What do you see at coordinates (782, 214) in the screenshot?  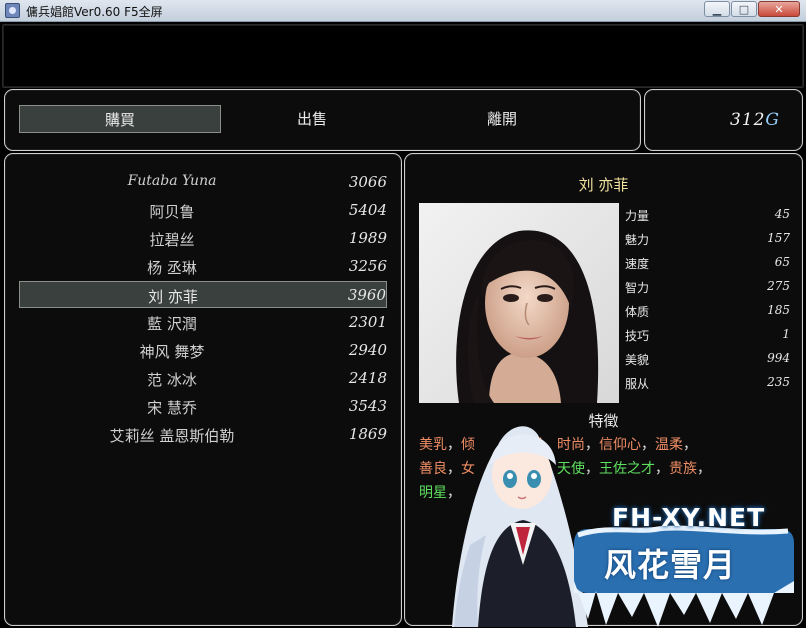 I see `stat-value: 45` at bounding box center [782, 214].